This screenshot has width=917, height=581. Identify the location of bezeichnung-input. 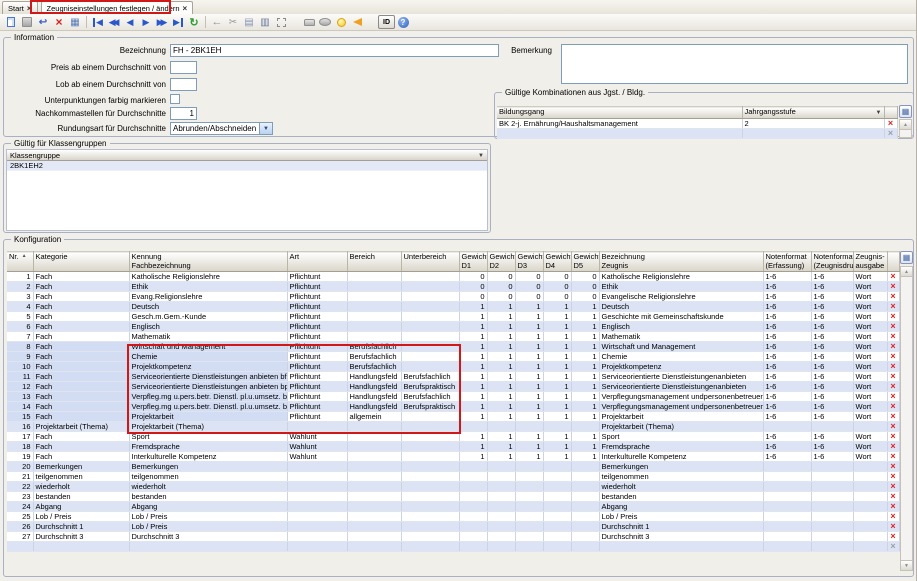
(334, 50).